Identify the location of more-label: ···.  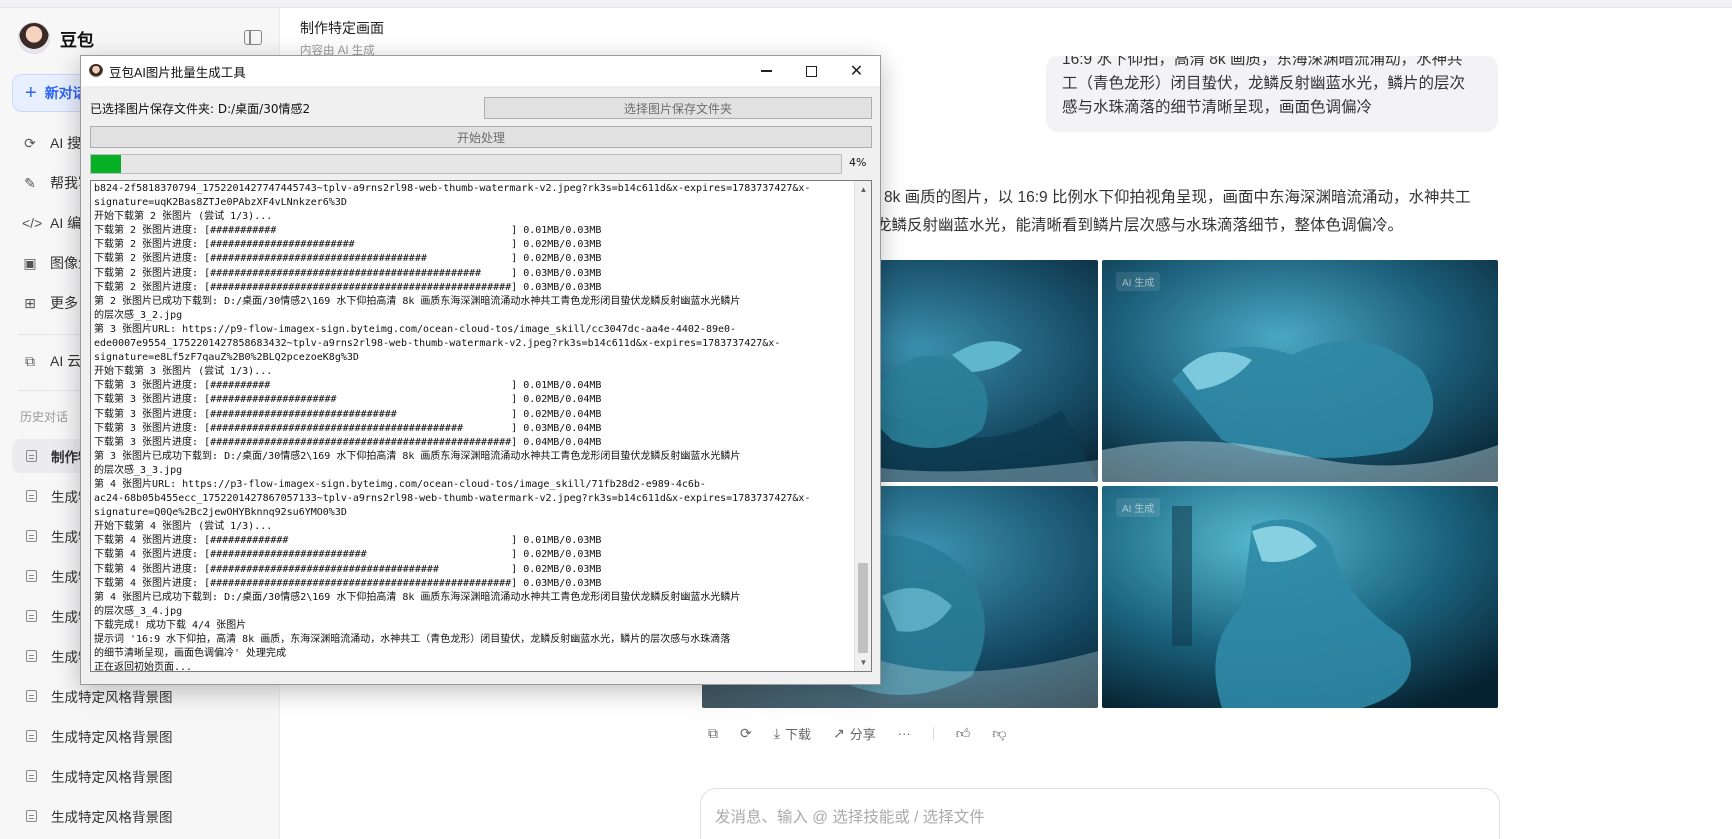
(904, 733).